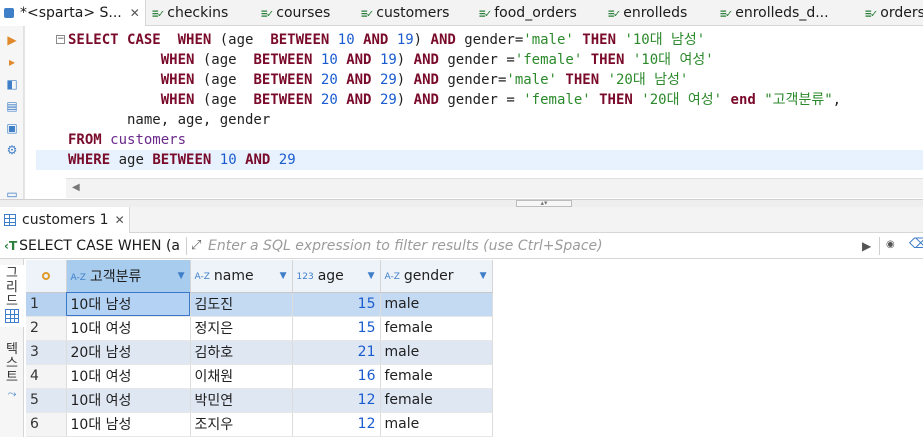 The width and height of the screenshot is (923, 437). I want to click on row-header-corner, so click(46, 276).